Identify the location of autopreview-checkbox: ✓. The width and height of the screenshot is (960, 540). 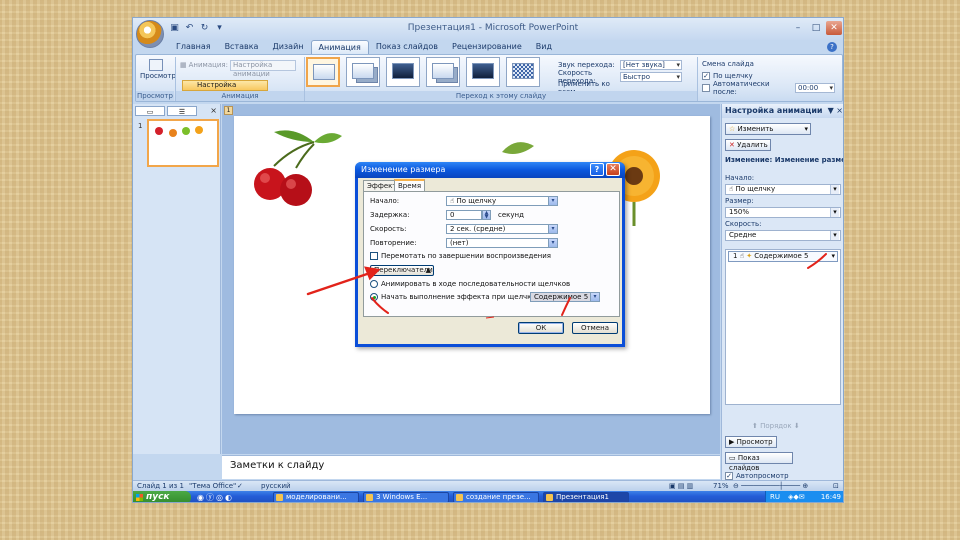
(729, 476).